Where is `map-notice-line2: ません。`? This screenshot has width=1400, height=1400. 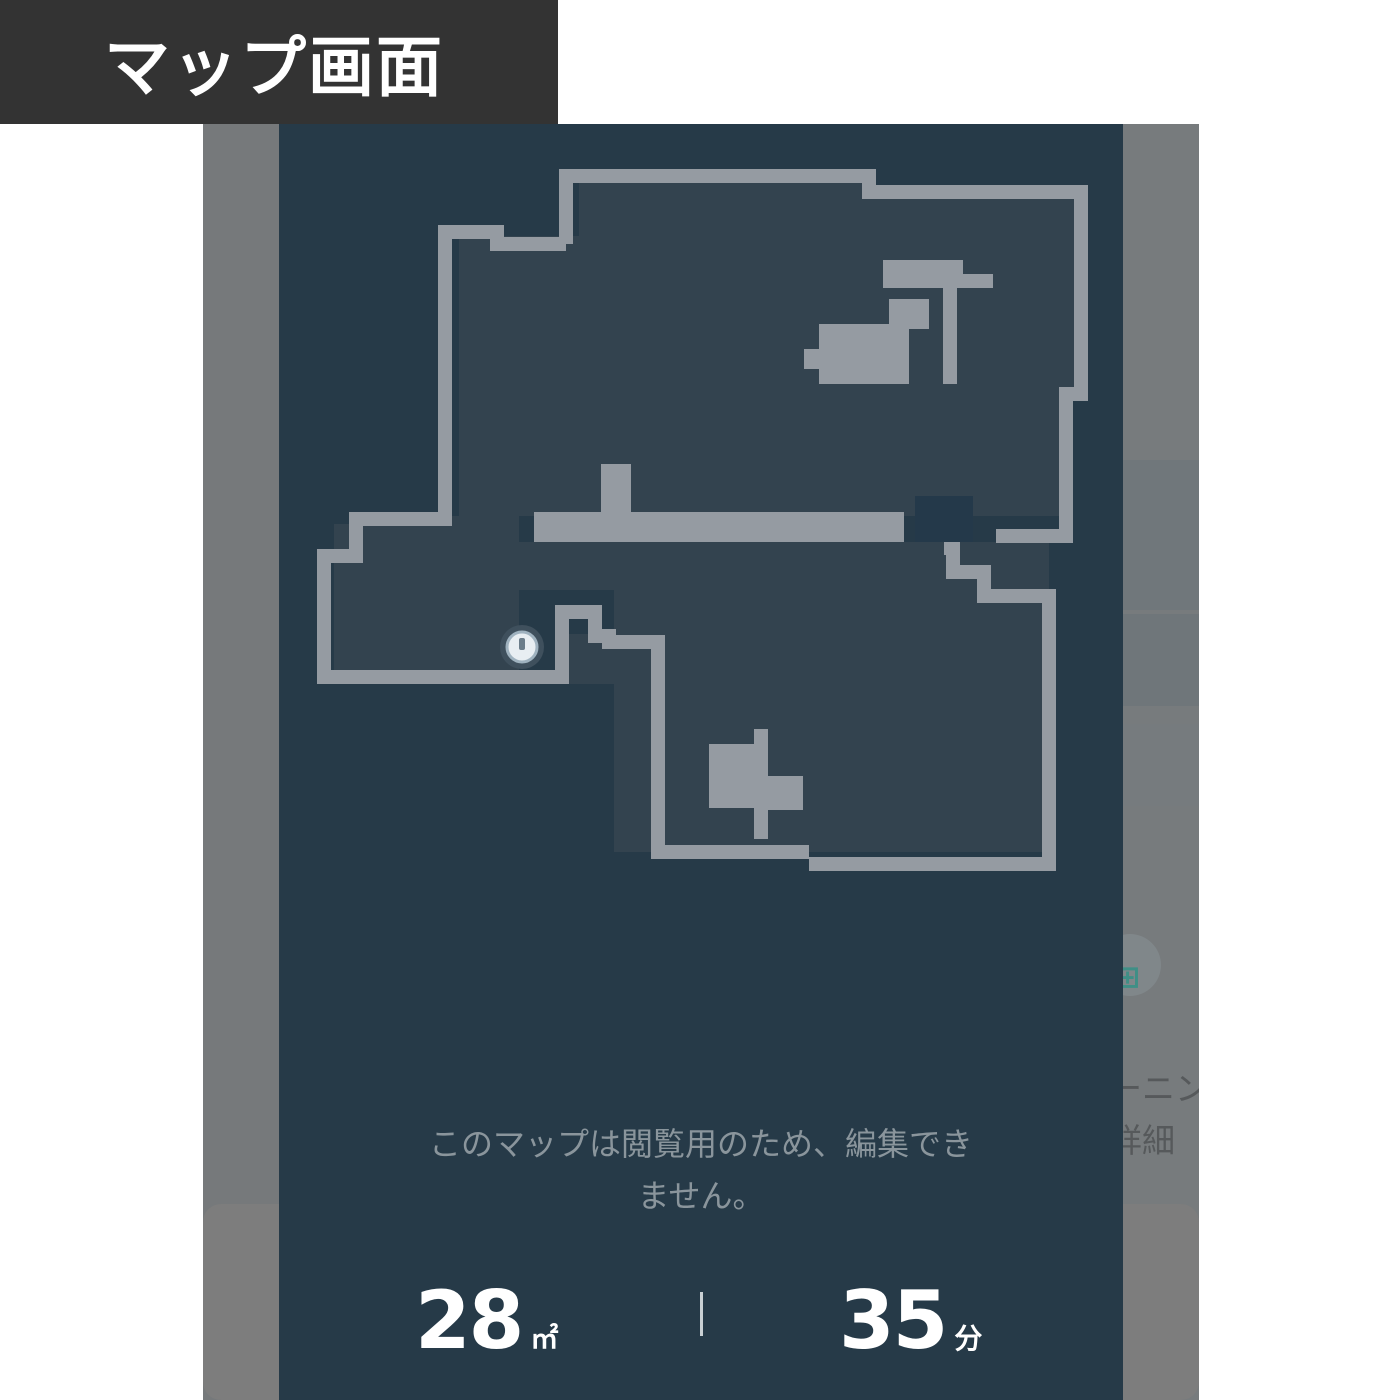 map-notice-line2: ません。 is located at coordinates (701, 1196).